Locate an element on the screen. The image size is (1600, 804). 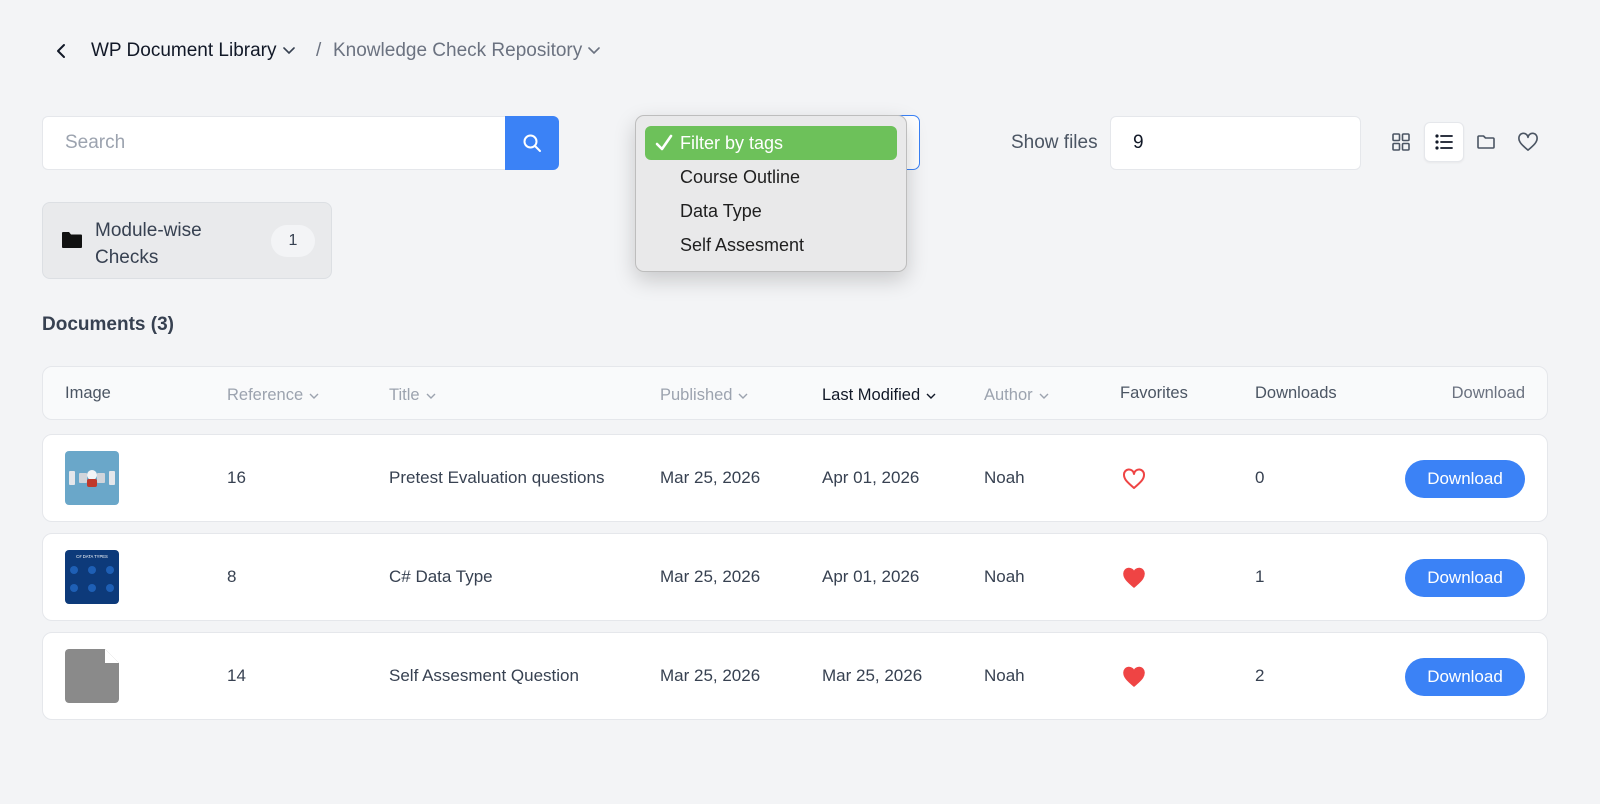
search-icon is located at coordinates (532, 143).